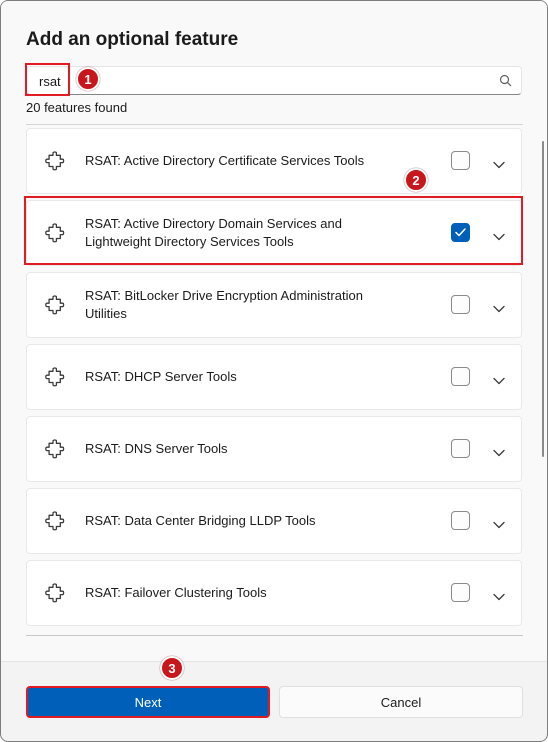 The width and height of the screenshot is (548, 742). I want to click on dialog-title: Add an optional feature, so click(132, 39).